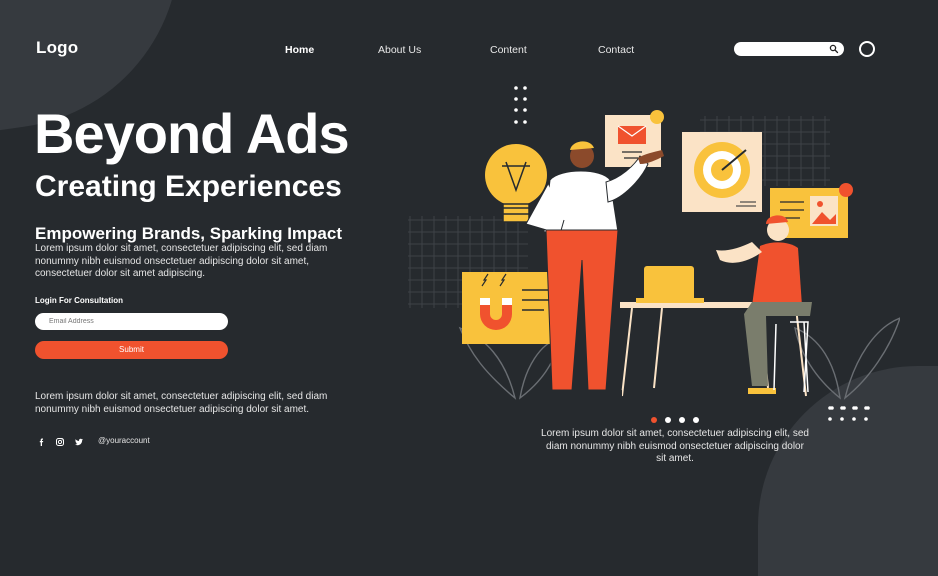 This screenshot has width=938, height=576. I want to click on instagram-icon, so click(60, 442).